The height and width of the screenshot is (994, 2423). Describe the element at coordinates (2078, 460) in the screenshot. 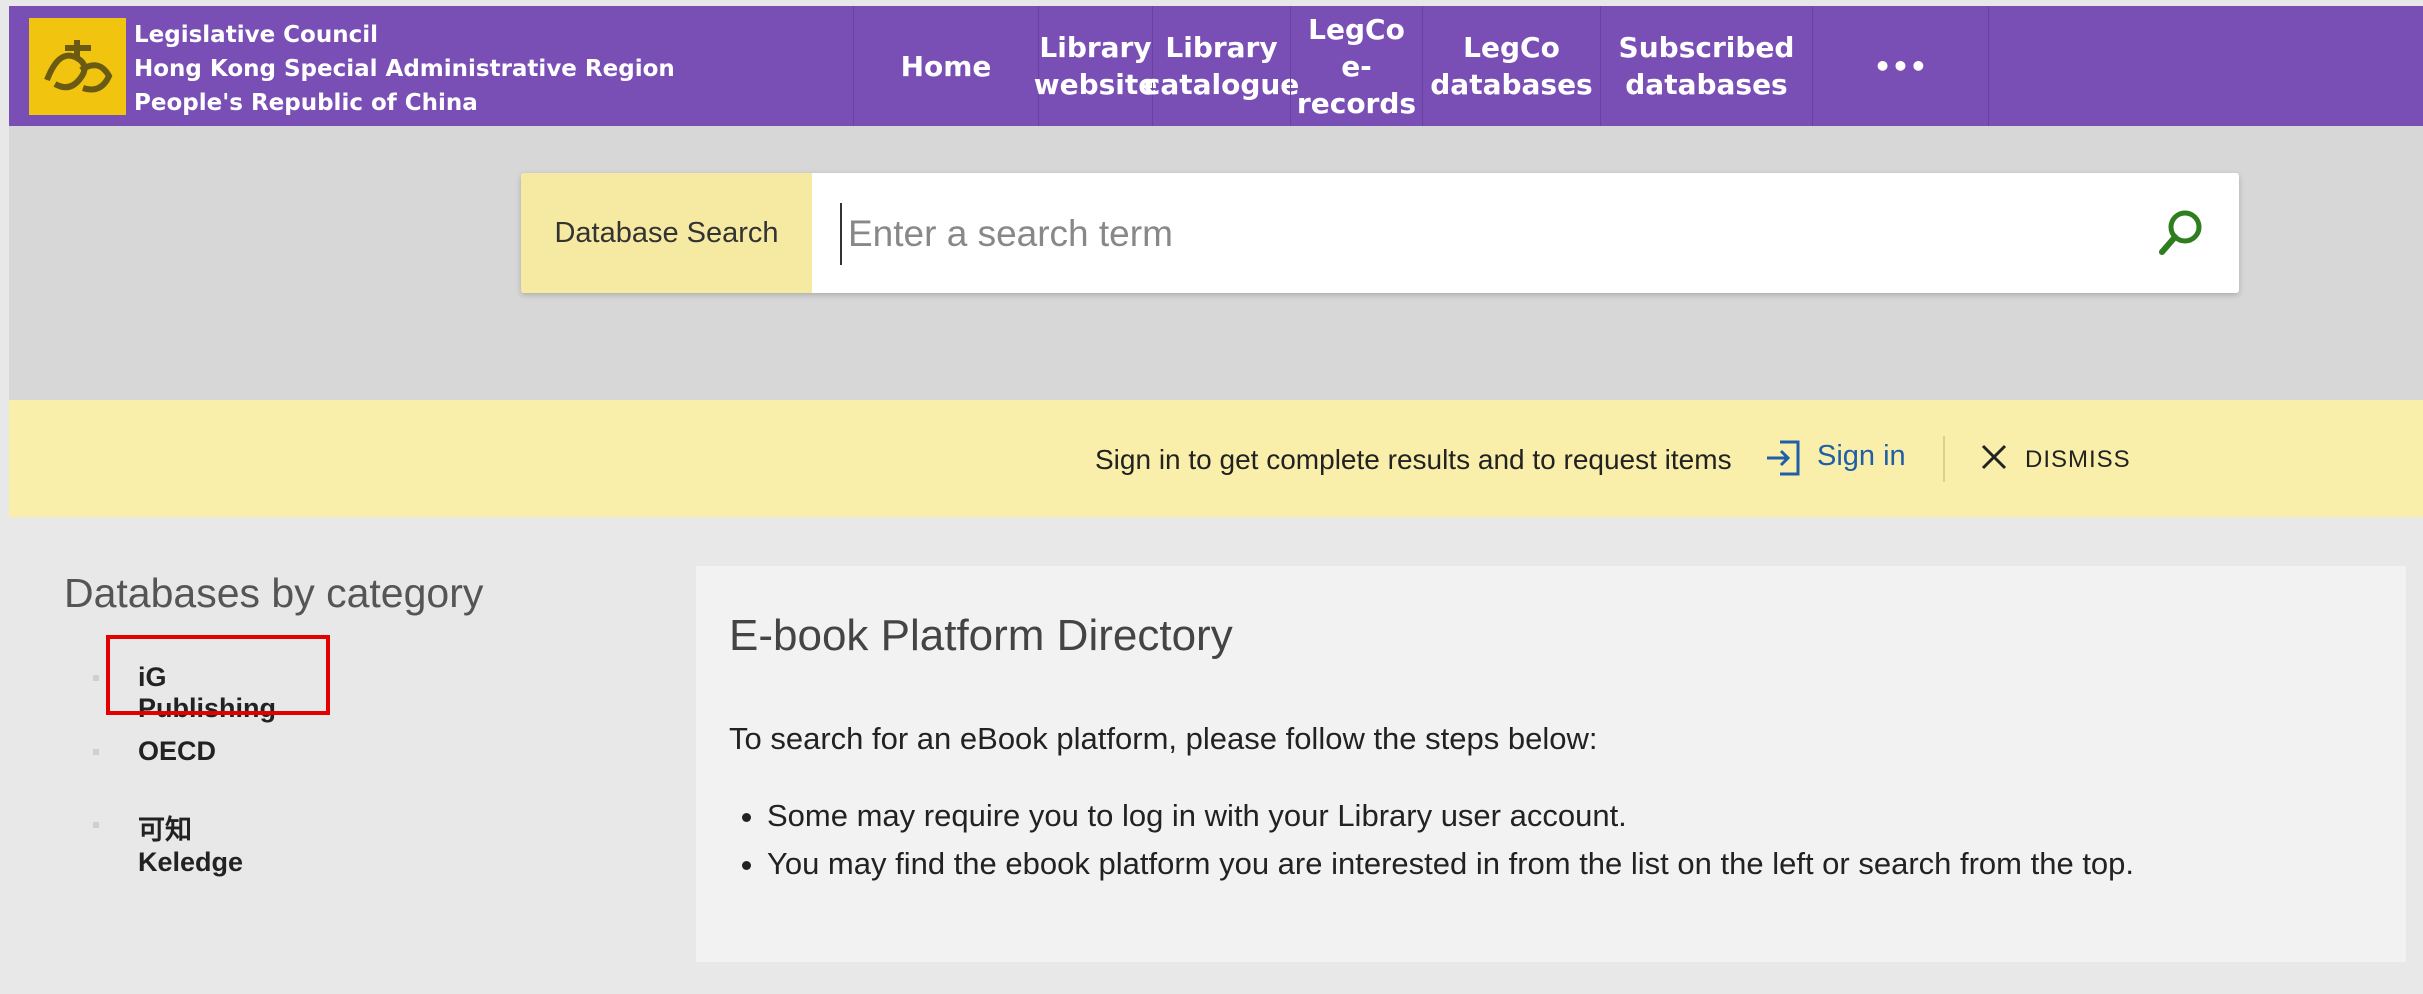

I see `dismiss-button: DISMISS` at that location.